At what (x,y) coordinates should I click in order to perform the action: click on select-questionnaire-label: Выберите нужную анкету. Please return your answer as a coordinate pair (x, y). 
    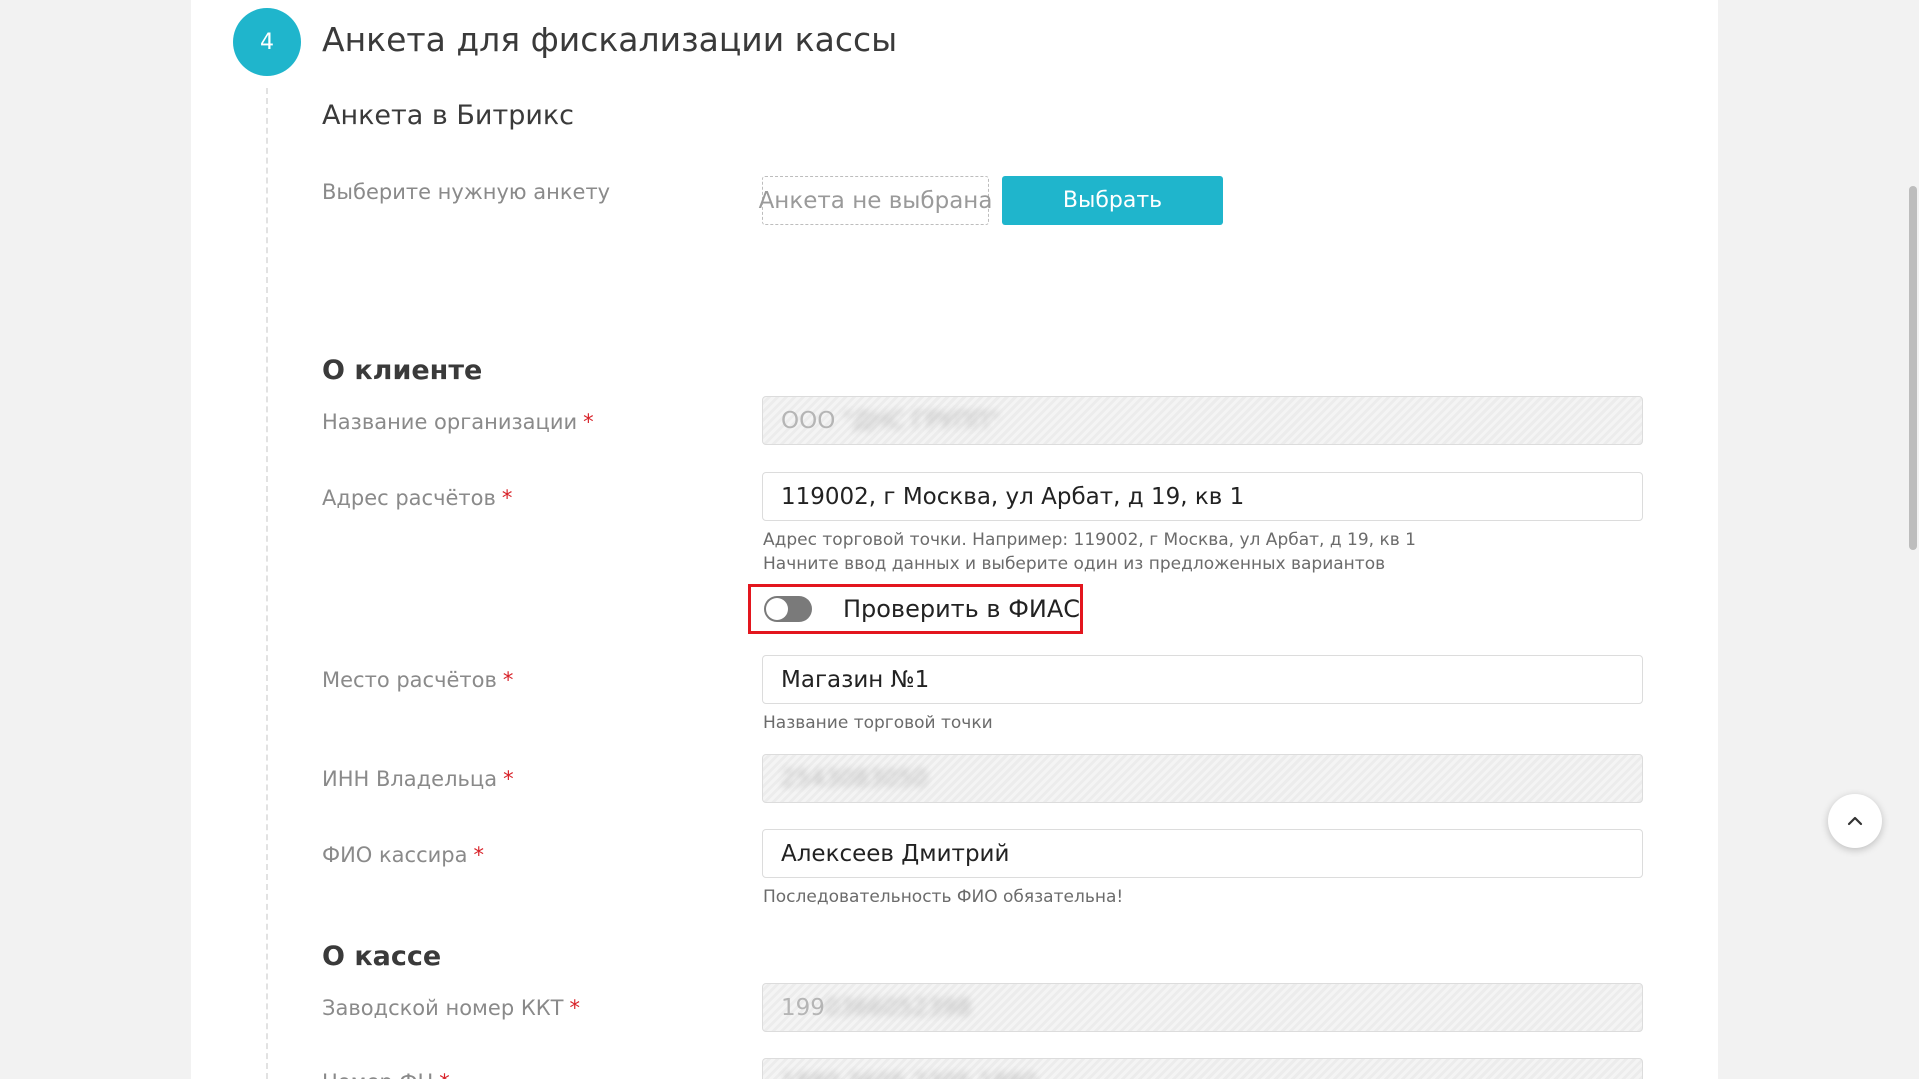
    Looking at the image, I should click on (466, 192).